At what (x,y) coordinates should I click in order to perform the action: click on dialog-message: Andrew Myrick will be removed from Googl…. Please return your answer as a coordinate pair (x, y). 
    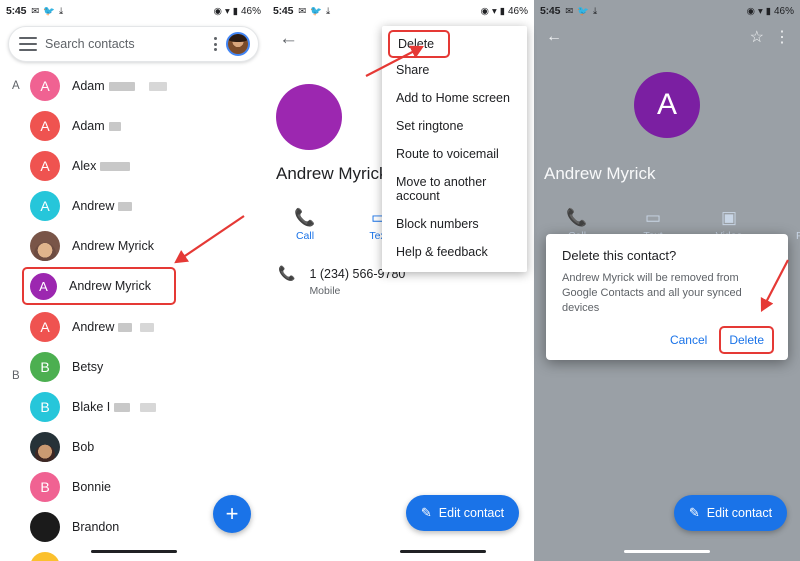
    Looking at the image, I should click on (652, 293).